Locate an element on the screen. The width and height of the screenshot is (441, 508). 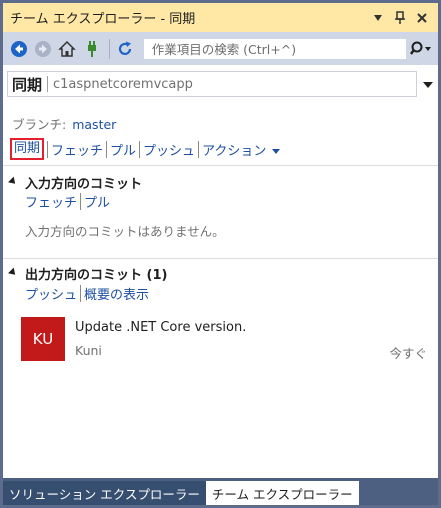
view-summary-link: 概要の表示 is located at coordinates (116, 293).